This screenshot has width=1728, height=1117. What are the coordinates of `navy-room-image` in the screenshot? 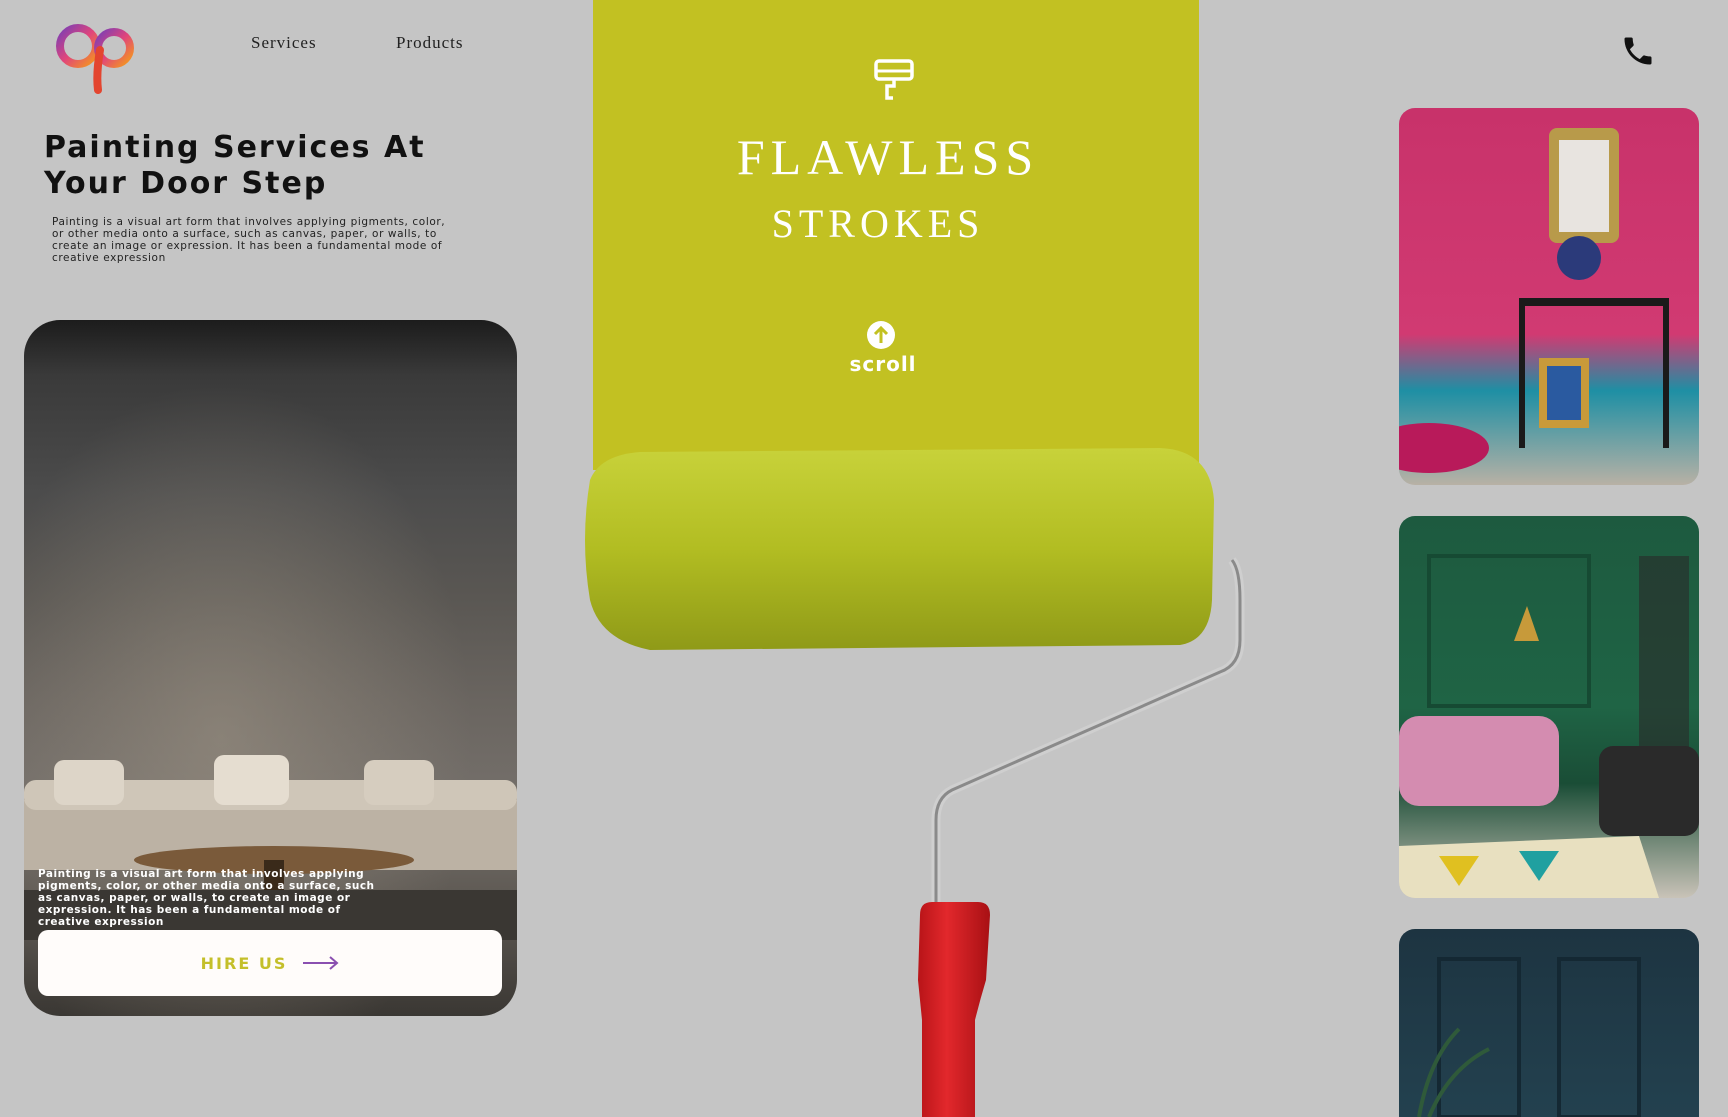 It's located at (1549, 1023).